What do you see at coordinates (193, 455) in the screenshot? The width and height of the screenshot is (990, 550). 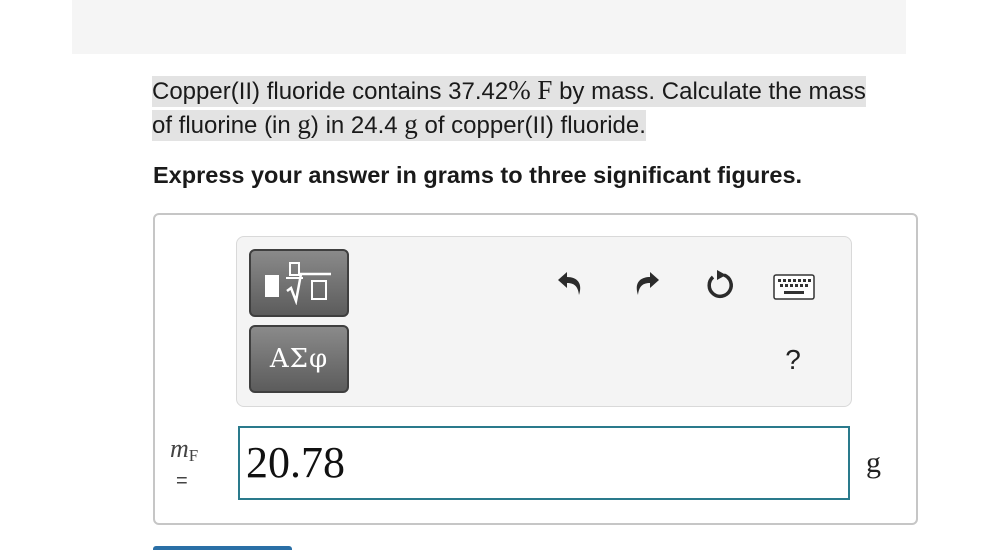 I see `variable-subscript: F` at bounding box center [193, 455].